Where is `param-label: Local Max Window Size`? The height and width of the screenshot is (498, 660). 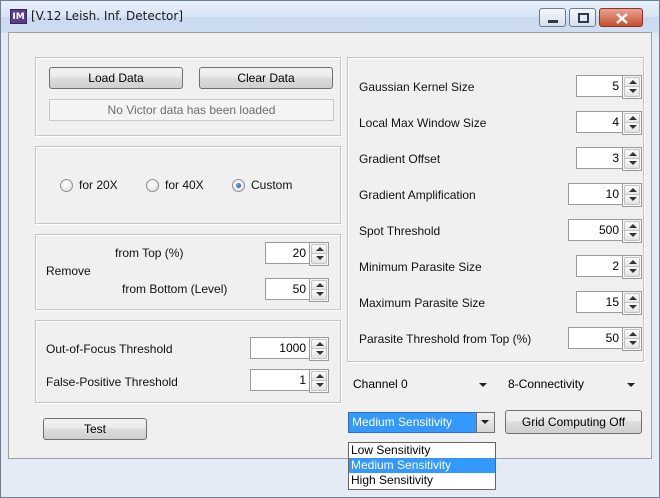 param-label: Local Max Window Size is located at coordinates (423, 123).